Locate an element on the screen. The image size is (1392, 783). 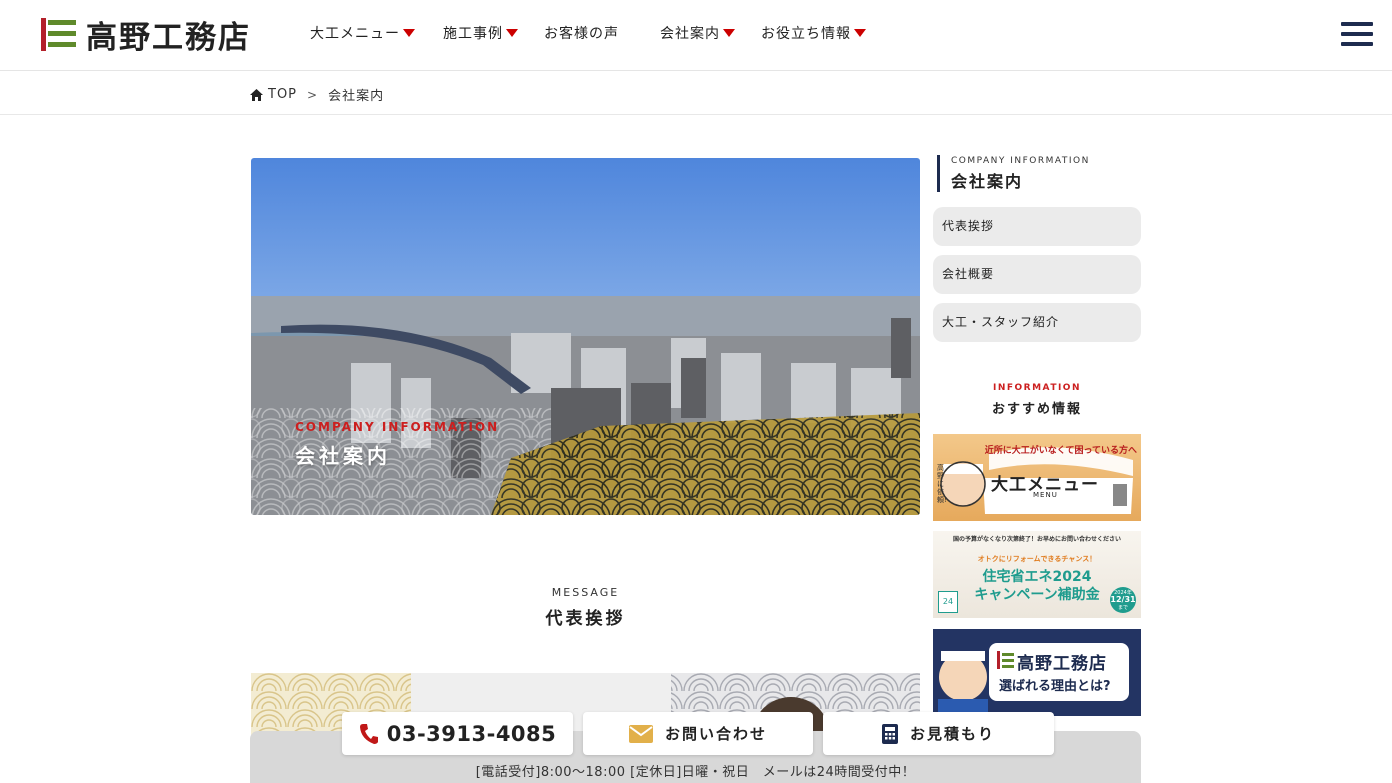
badge-suffix: まで is located at coordinates (1122, 608).